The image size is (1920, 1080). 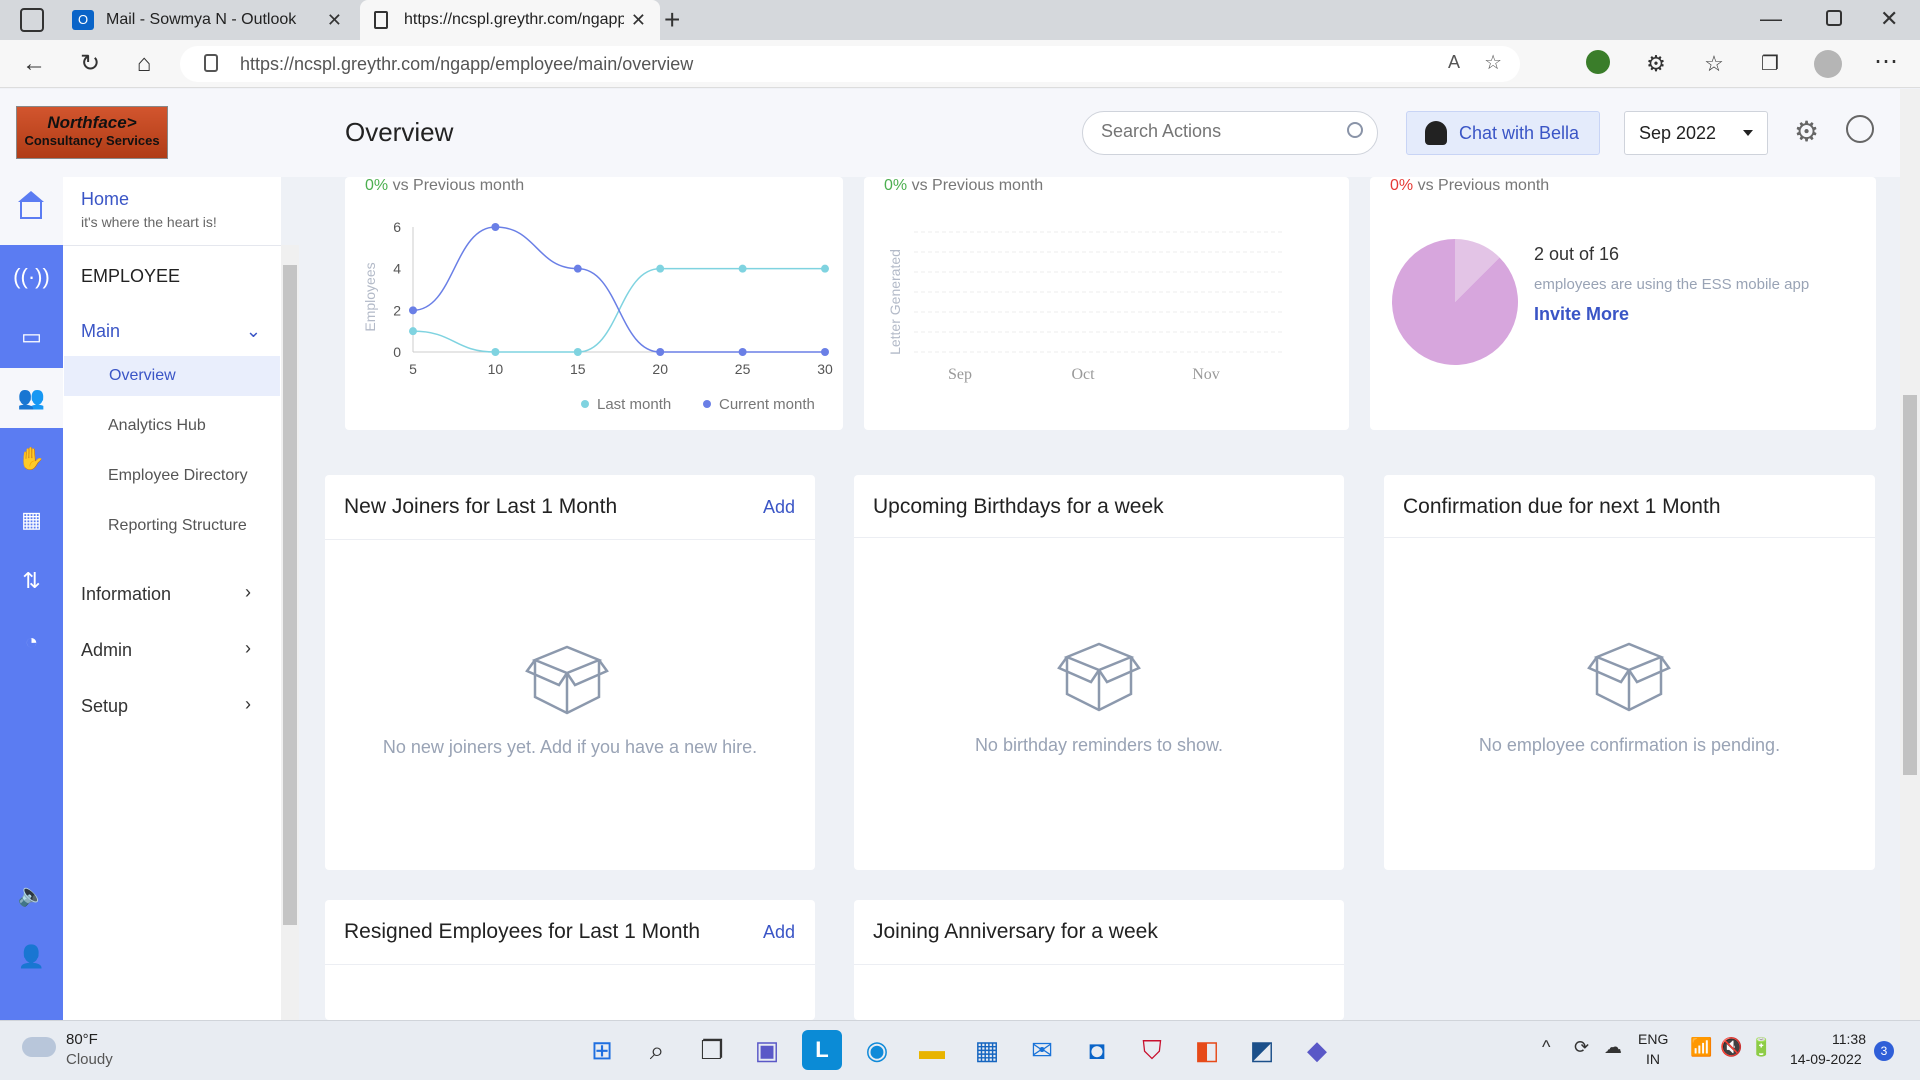 I want to click on section-heading: EMPLOYEE, so click(x=131, y=276).